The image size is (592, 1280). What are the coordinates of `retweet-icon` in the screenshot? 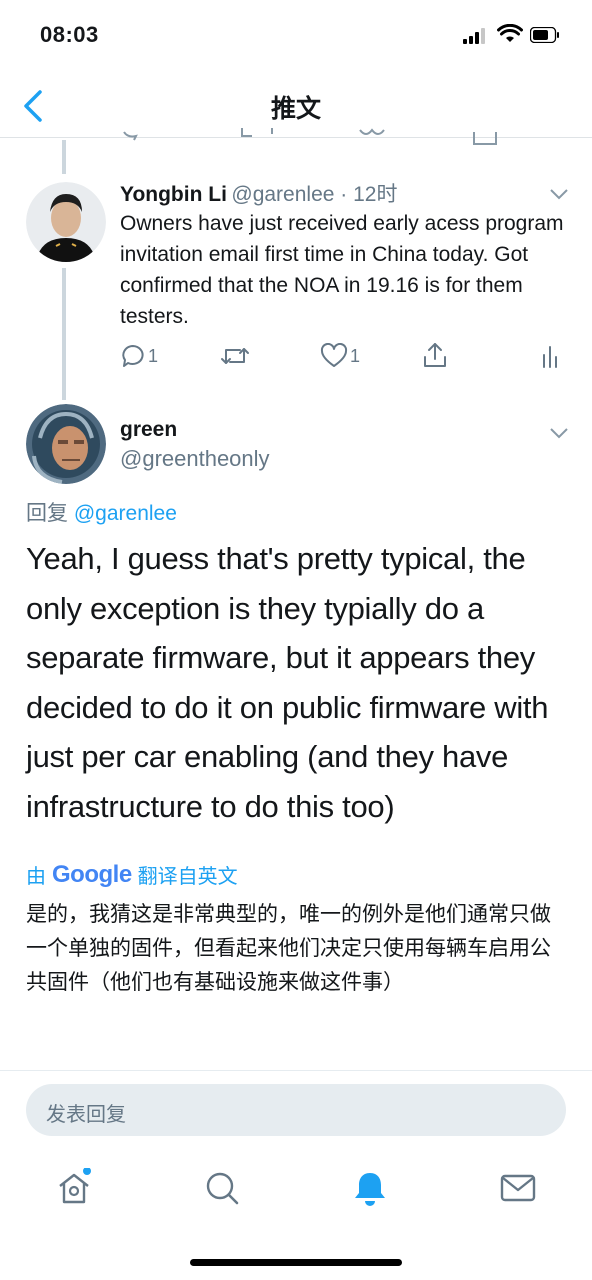 It's located at (235, 356).